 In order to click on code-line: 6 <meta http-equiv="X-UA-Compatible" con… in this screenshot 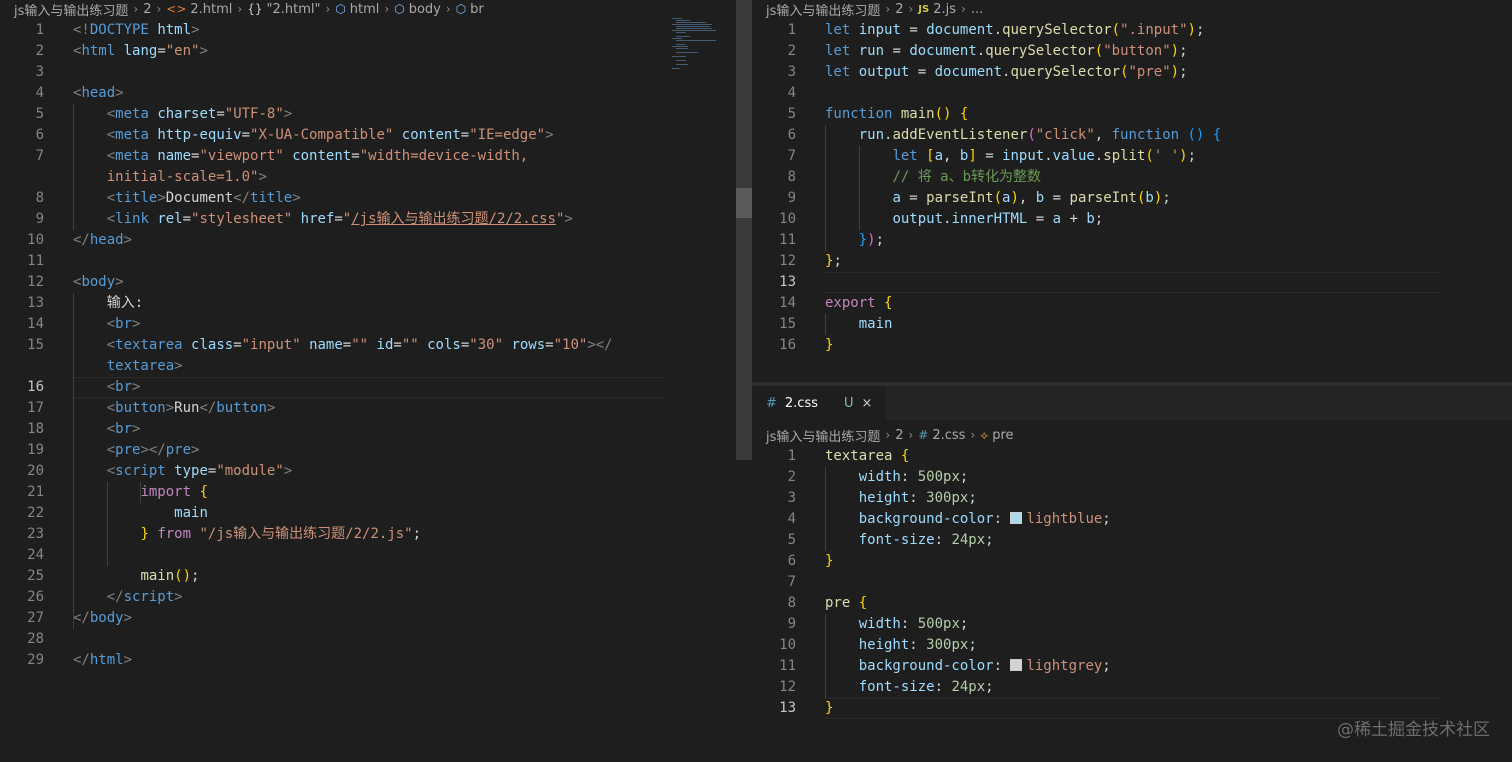, I will do `click(368, 135)`.